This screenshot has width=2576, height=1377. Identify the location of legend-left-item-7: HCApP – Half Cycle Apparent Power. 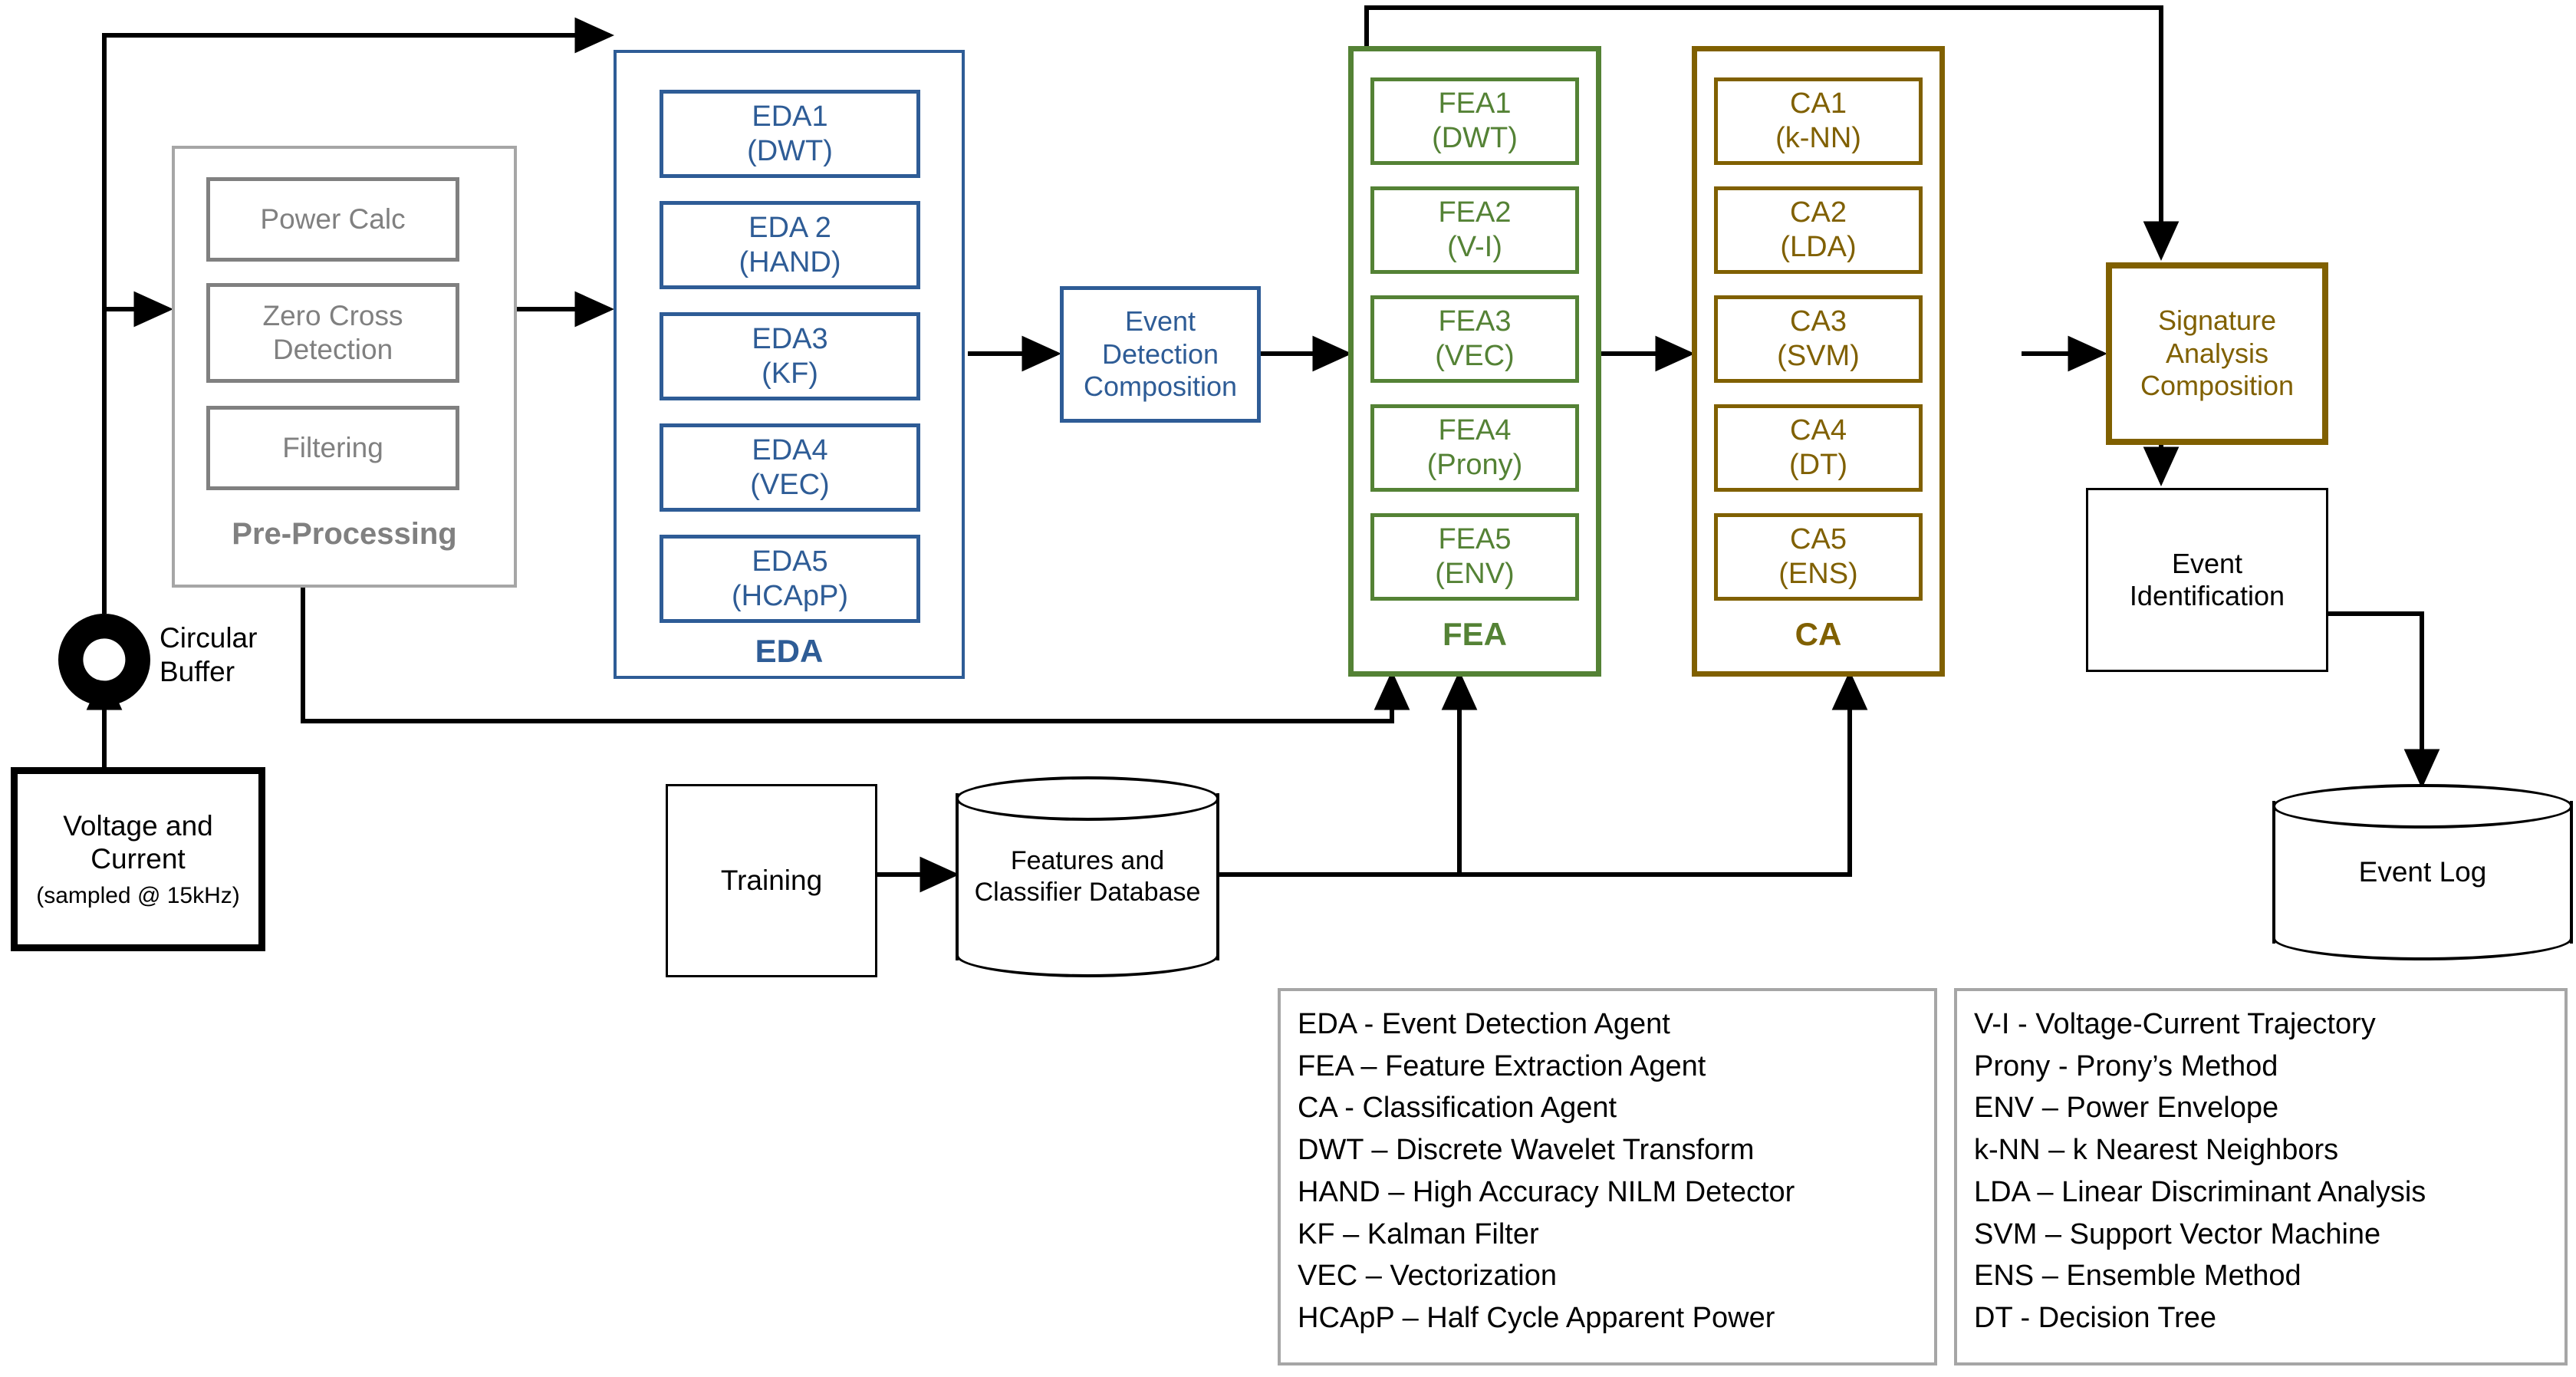
(1536, 1319).